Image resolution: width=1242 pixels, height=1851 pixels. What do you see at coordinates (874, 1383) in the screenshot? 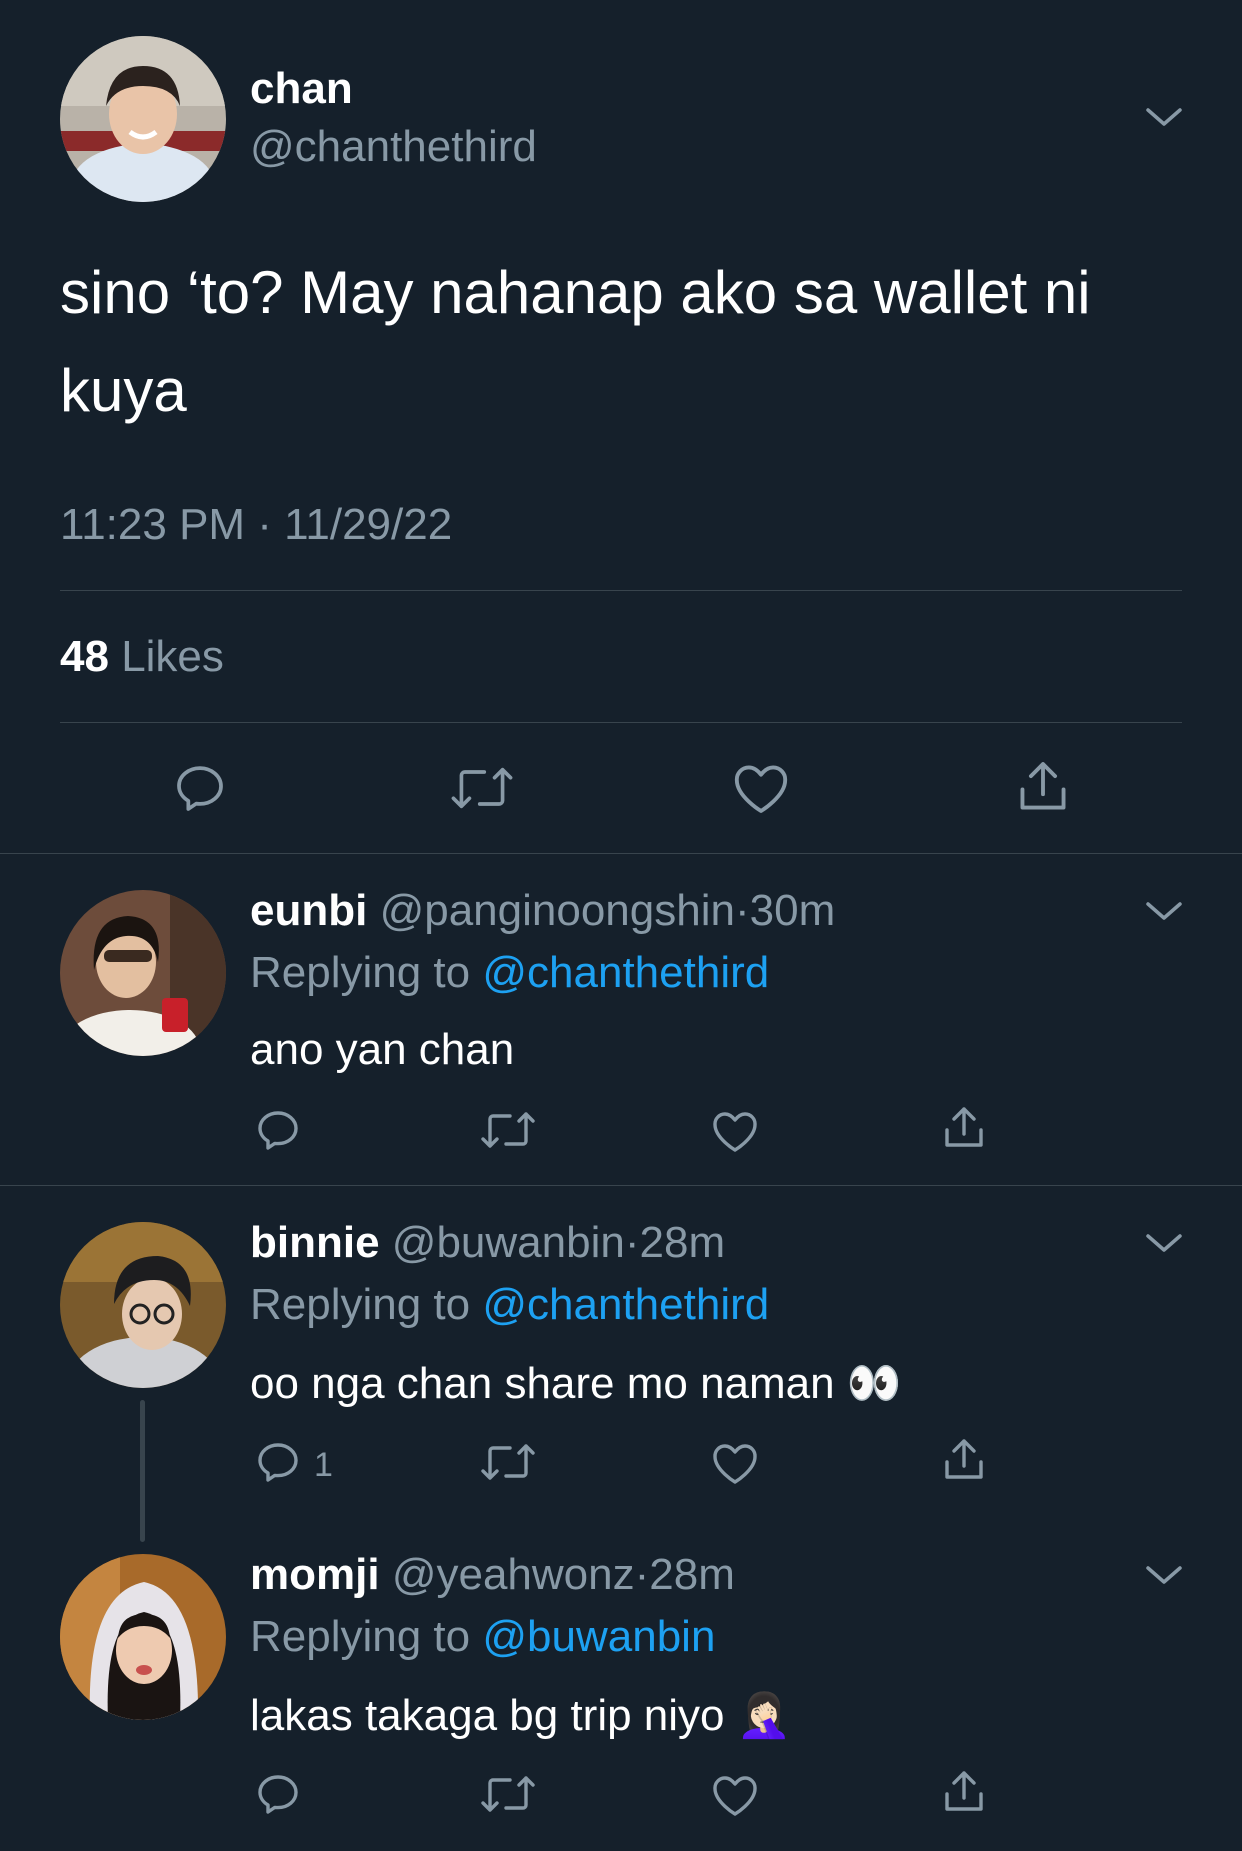
I see `eyes-emoji: 👀` at bounding box center [874, 1383].